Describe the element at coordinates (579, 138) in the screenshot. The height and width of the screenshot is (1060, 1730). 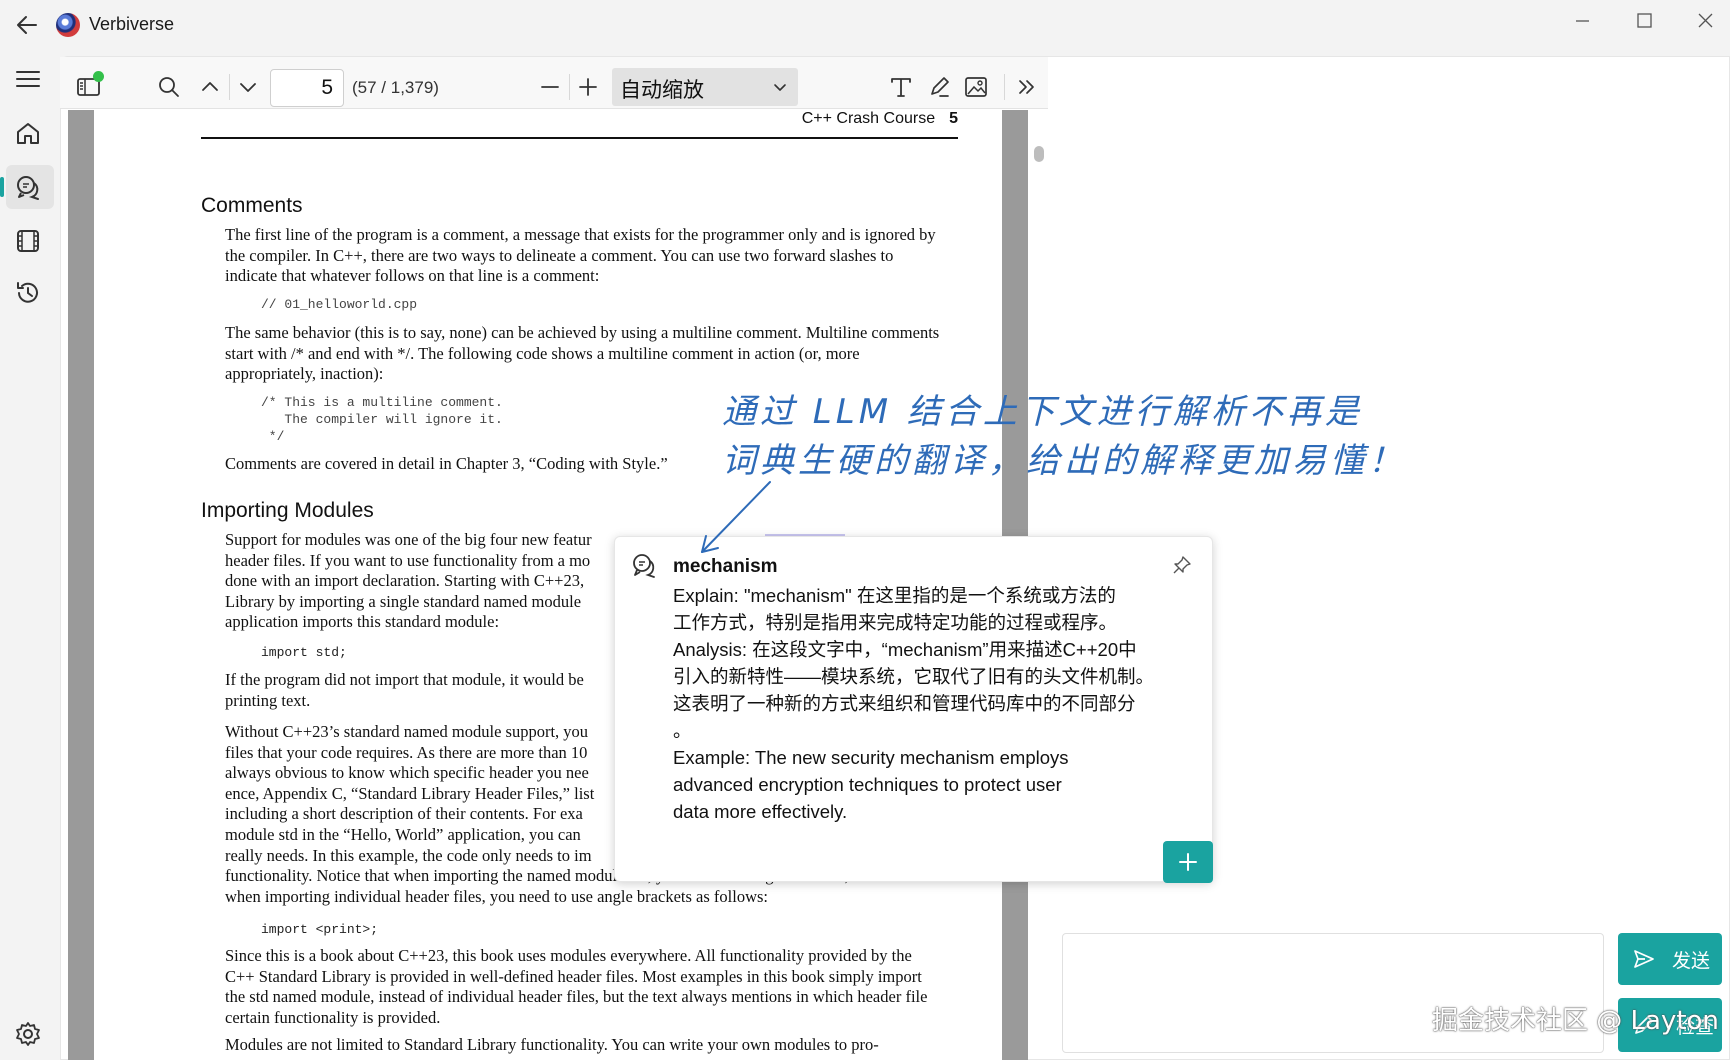
I see `header-rule` at that location.